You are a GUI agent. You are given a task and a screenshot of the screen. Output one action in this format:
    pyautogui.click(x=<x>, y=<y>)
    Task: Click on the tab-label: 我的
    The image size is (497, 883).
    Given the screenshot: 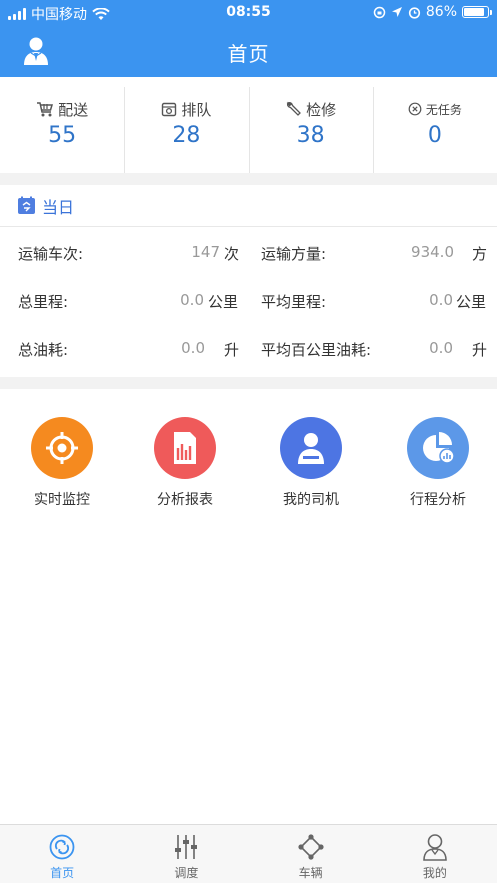 What is the action you would take?
    pyautogui.click(x=434, y=873)
    